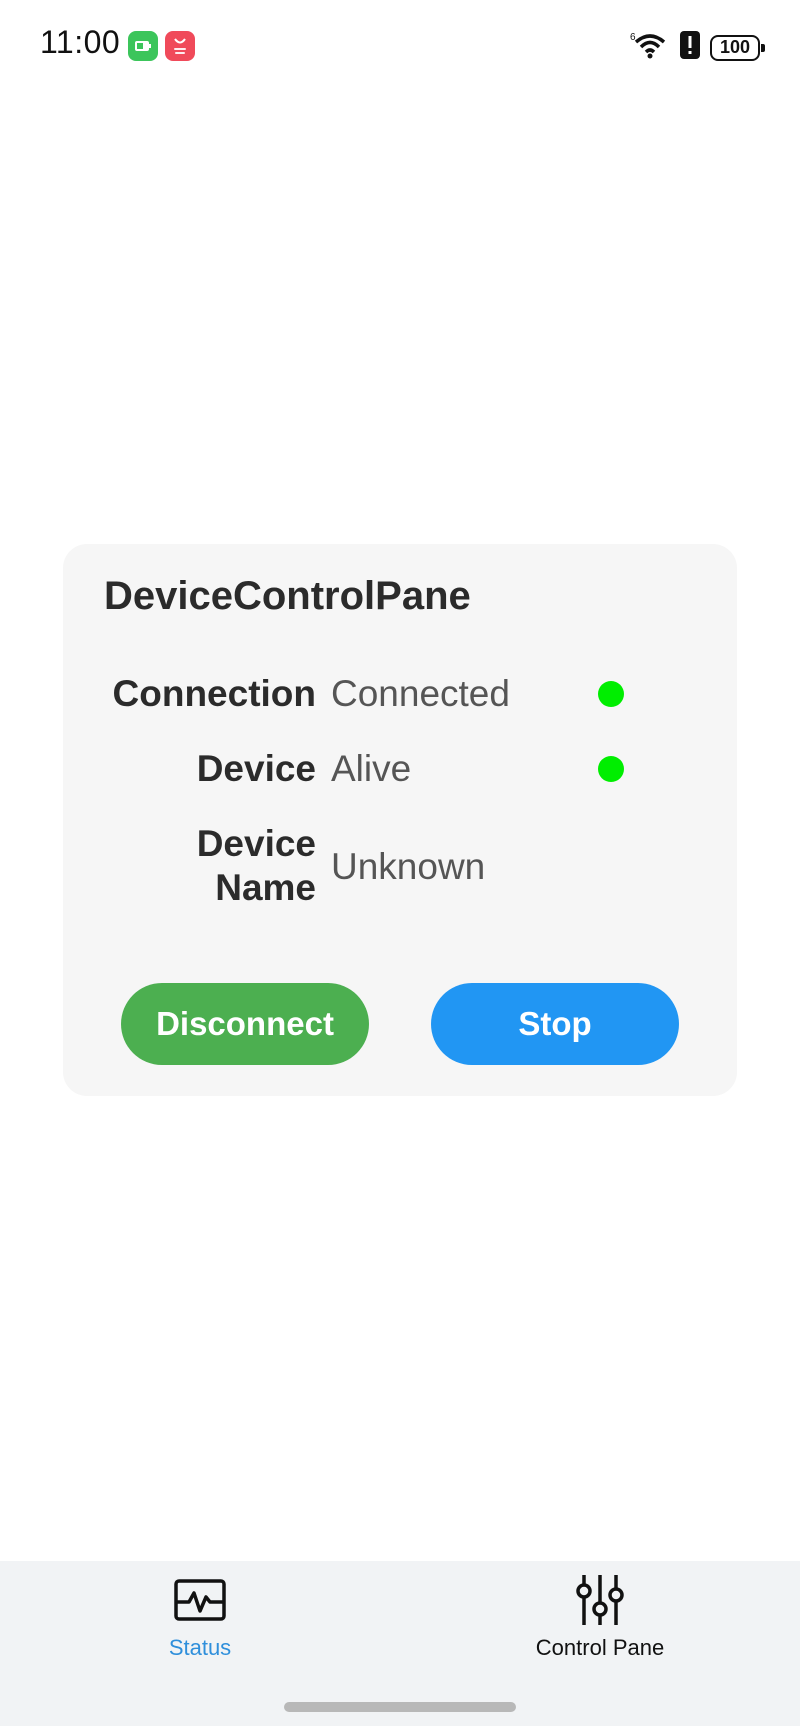  I want to click on status-indicators: 6 100, so click(697, 47).